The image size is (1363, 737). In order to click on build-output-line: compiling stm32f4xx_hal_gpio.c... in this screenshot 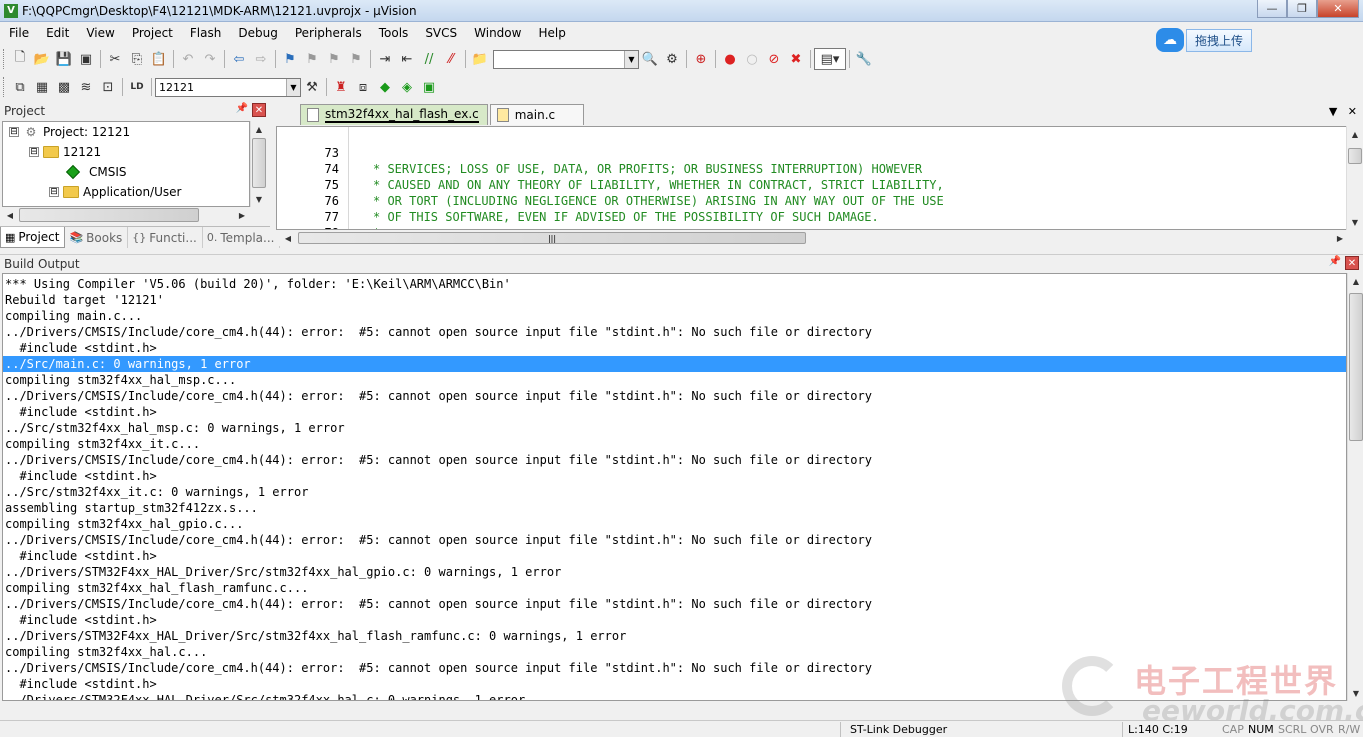, I will do `click(674, 524)`.